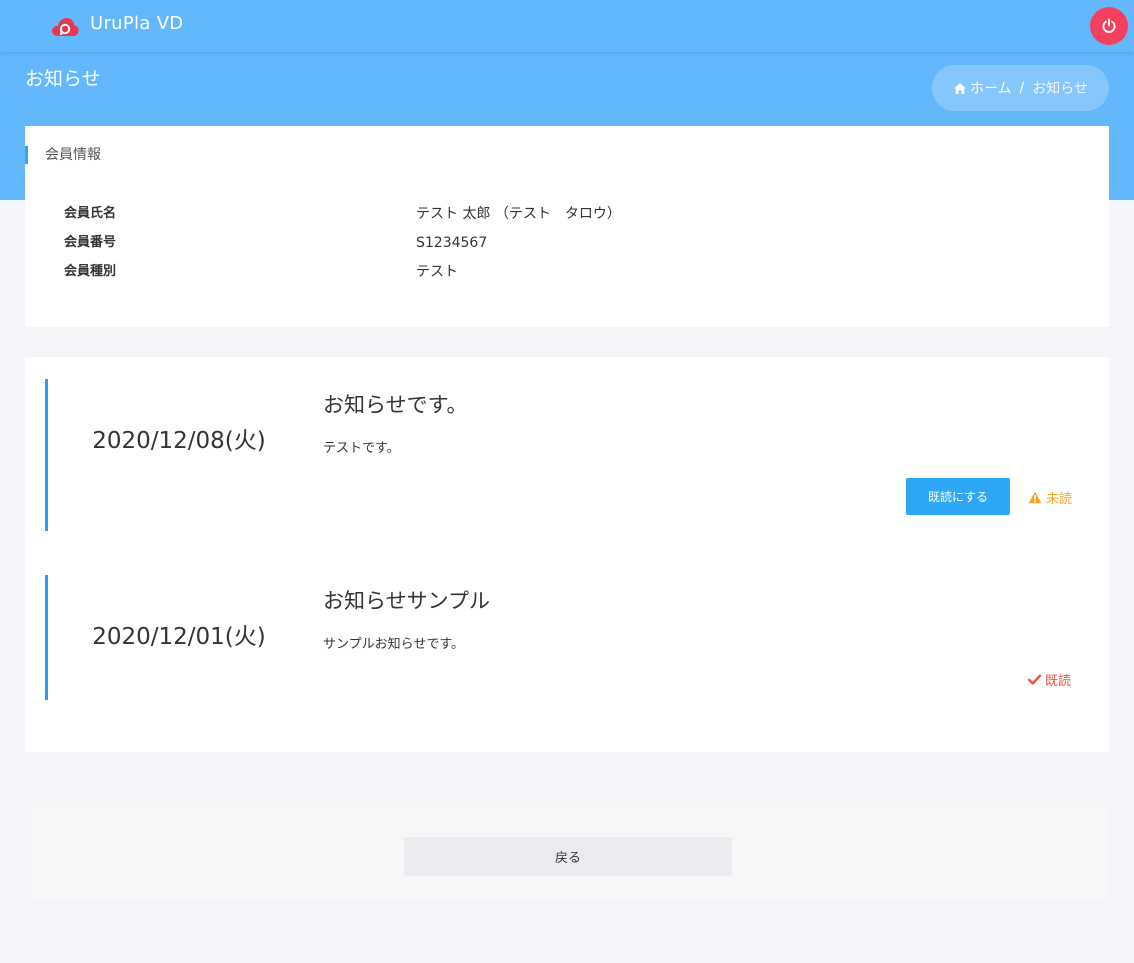 This screenshot has height=963, width=1134. I want to click on news-title: お知らせです。, so click(395, 404).